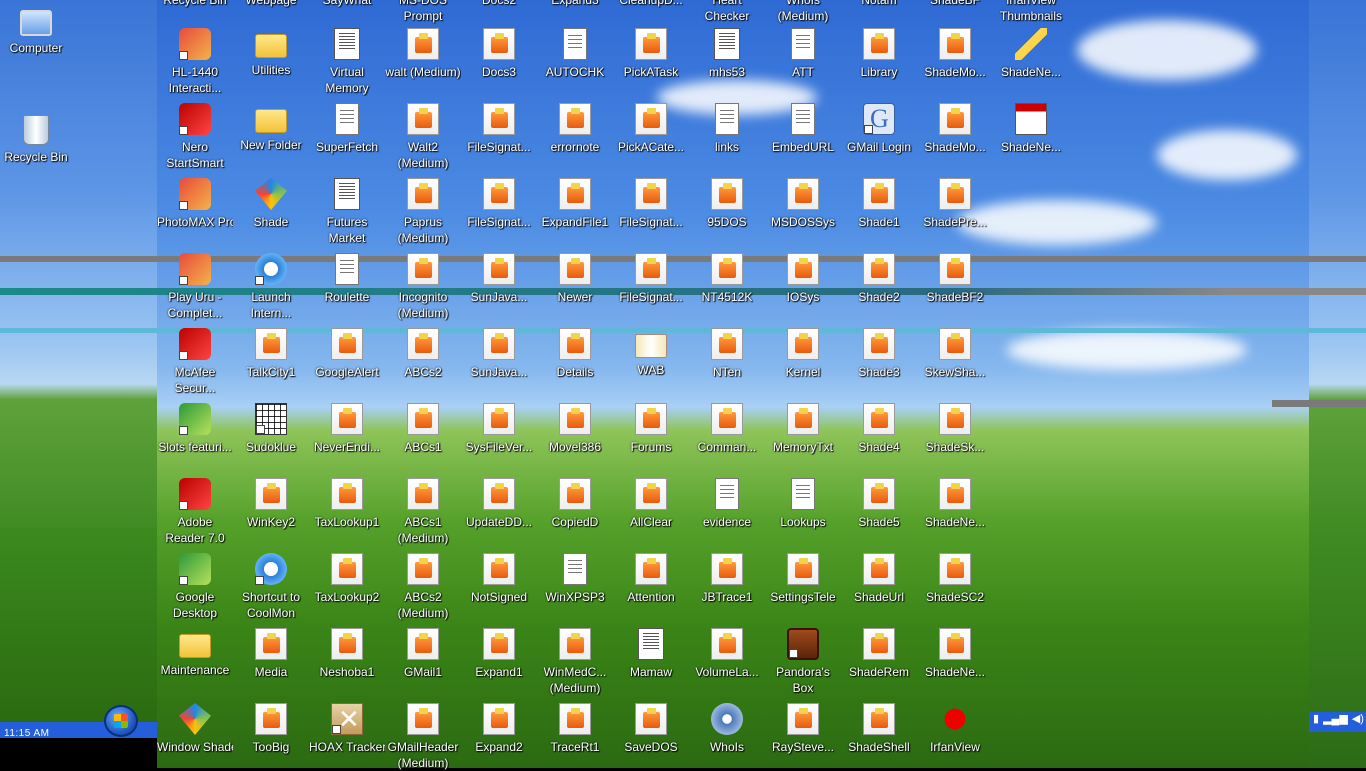 This screenshot has height=771, width=1366. What do you see at coordinates (271, 429) in the screenshot?
I see `desktop-icon-sudoklue: Sudoklue` at bounding box center [271, 429].